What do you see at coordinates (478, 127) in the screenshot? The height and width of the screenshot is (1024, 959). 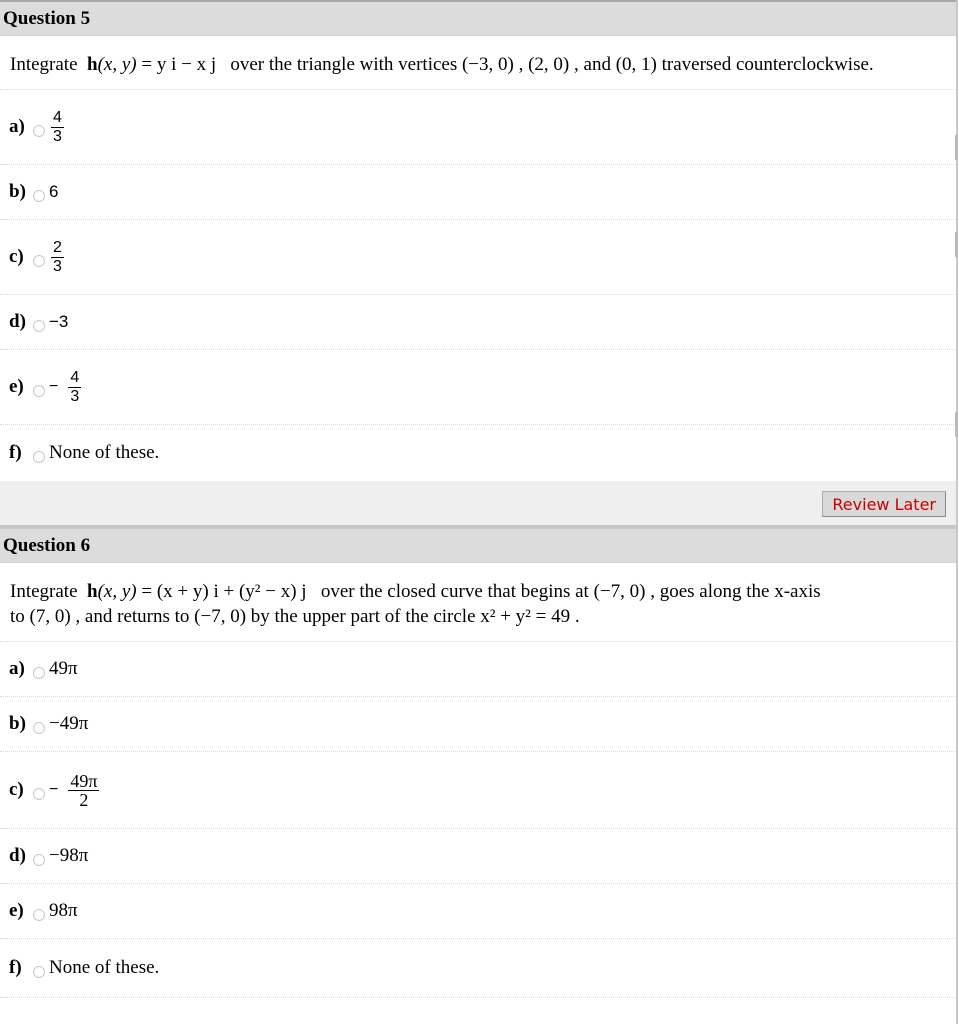 I see `option-a: a) 43` at bounding box center [478, 127].